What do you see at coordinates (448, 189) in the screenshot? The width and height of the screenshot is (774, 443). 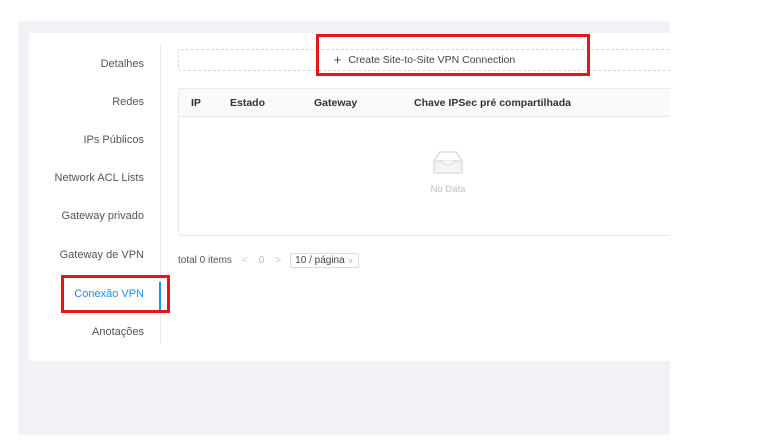 I see `empty-text: No Data` at bounding box center [448, 189].